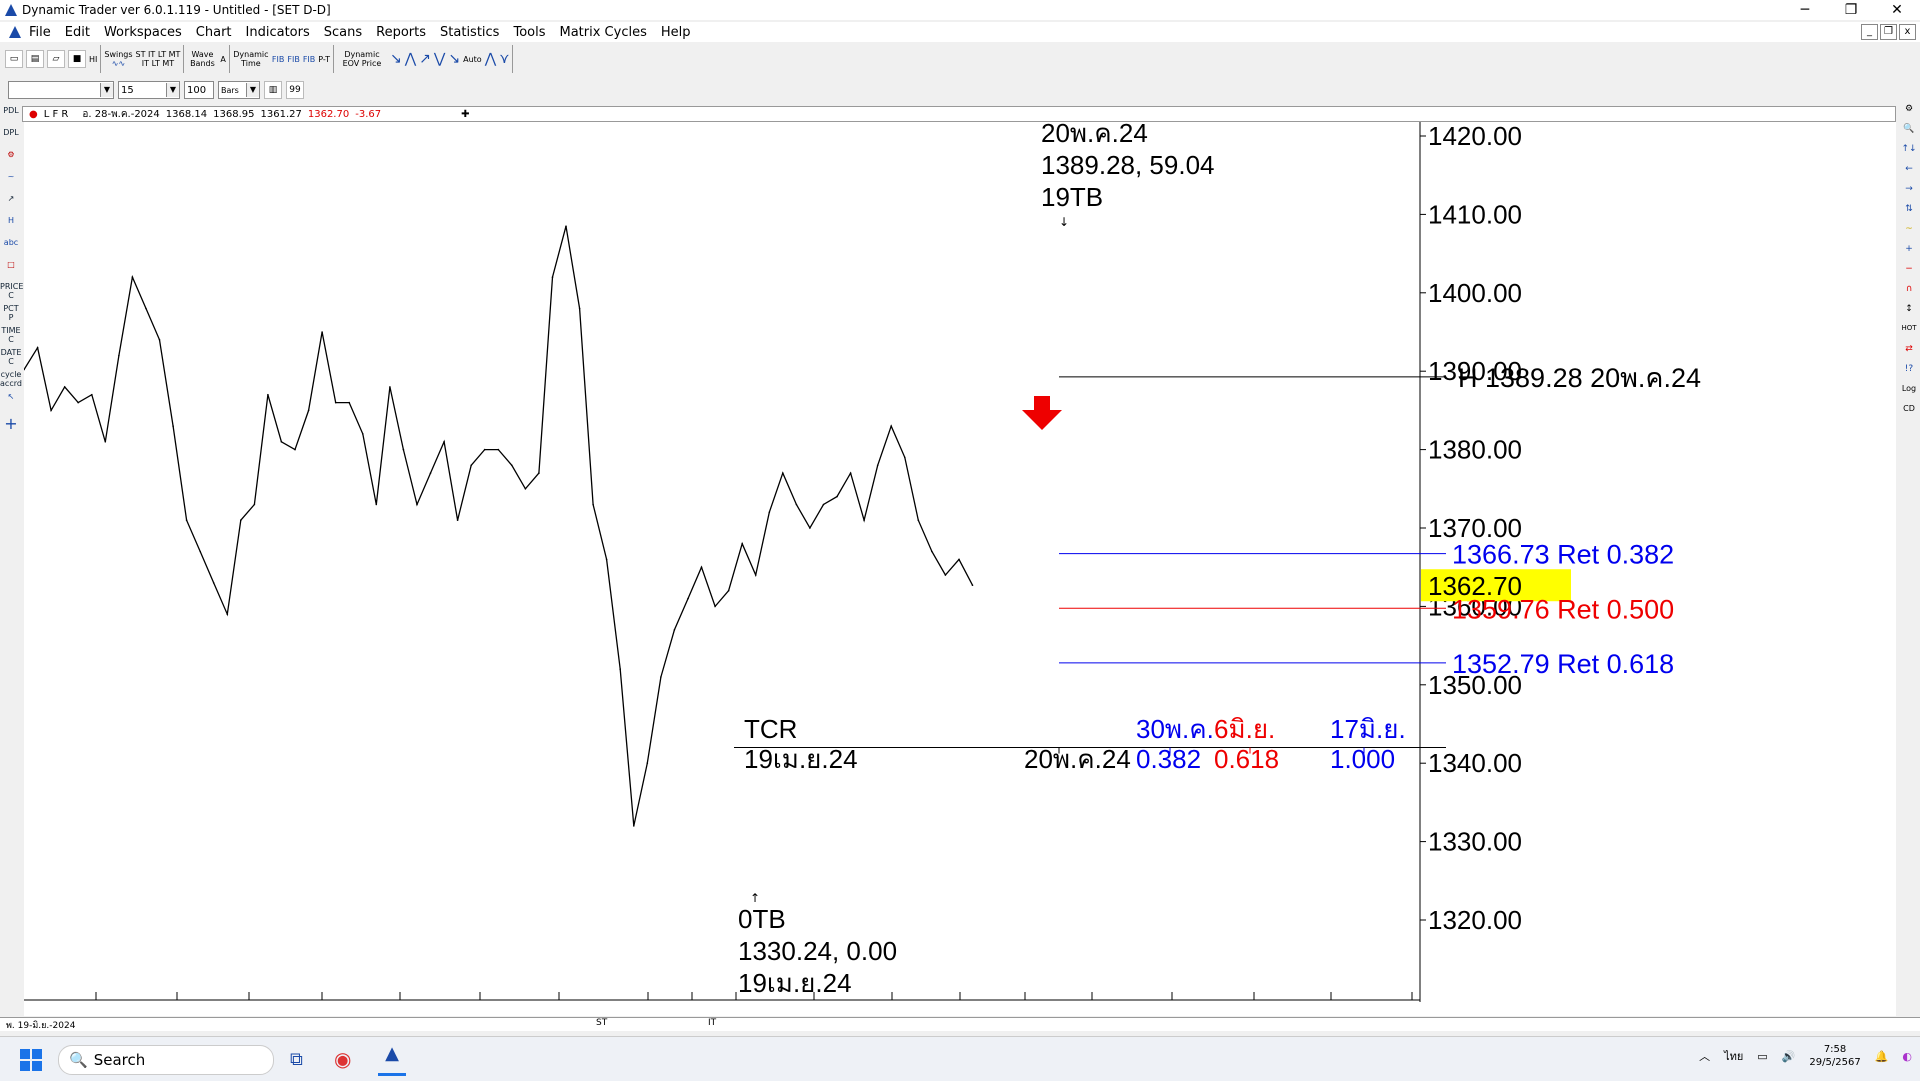 Image resolution: width=1920 pixels, height=1081 pixels. What do you see at coordinates (1909, 214) in the screenshot?
I see `compress-icon: ⇅` at bounding box center [1909, 214].